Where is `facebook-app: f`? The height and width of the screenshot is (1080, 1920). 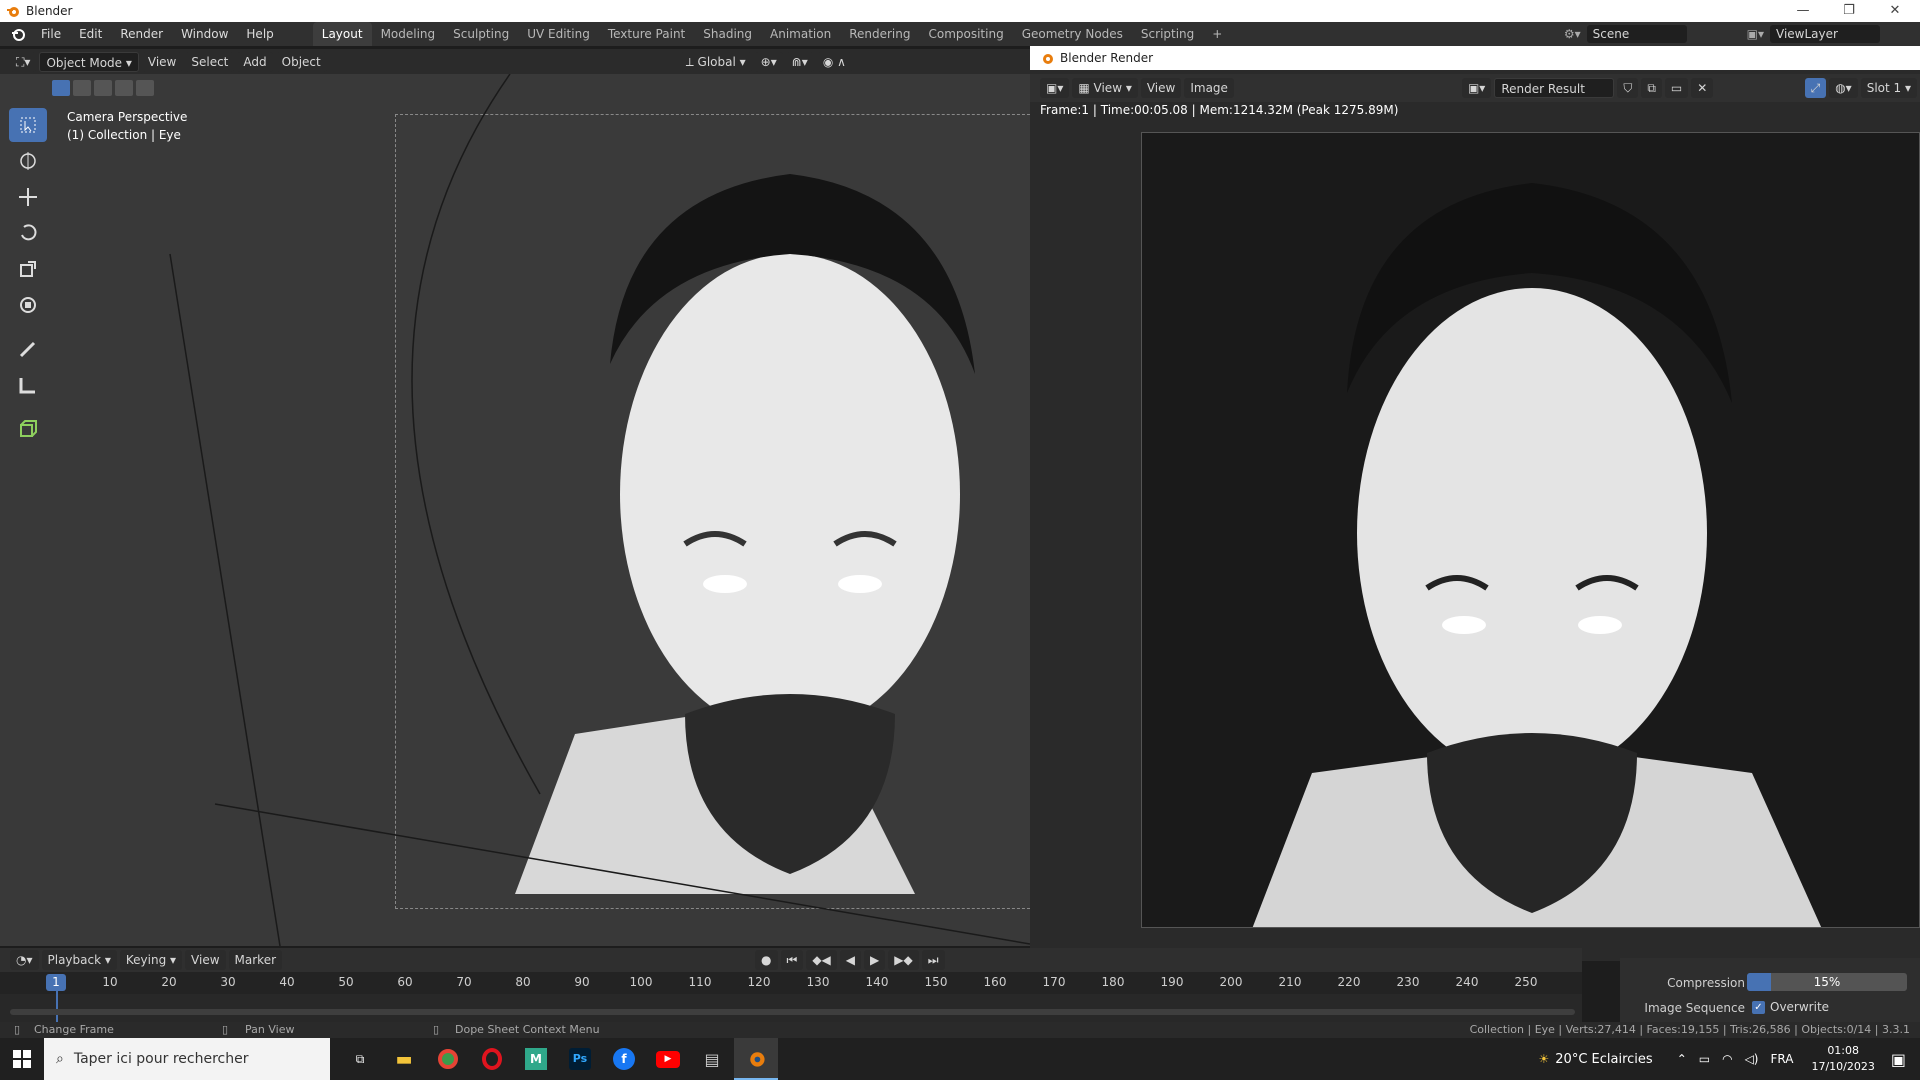 facebook-app: f is located at coordinates (624, 1059).